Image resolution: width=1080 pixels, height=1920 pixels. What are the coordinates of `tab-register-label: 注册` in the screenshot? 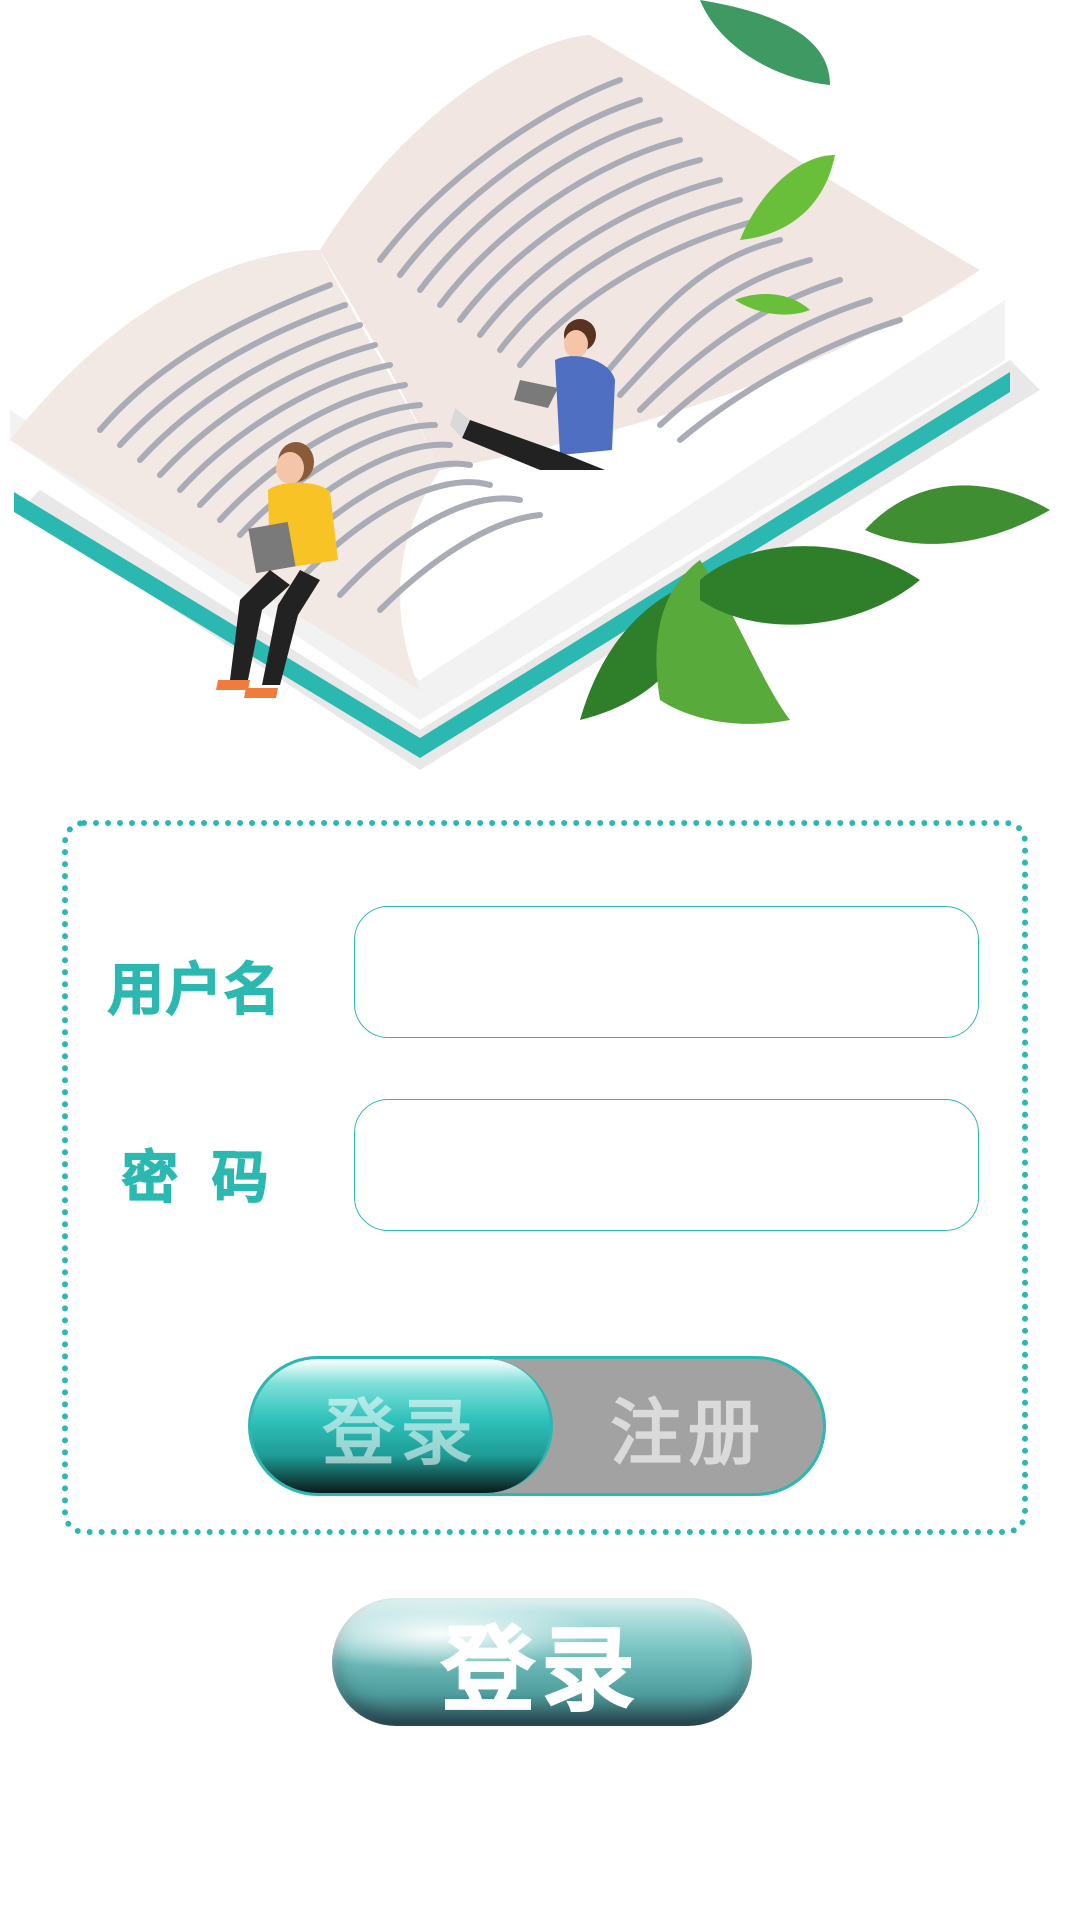 It's located at (687, 1432).